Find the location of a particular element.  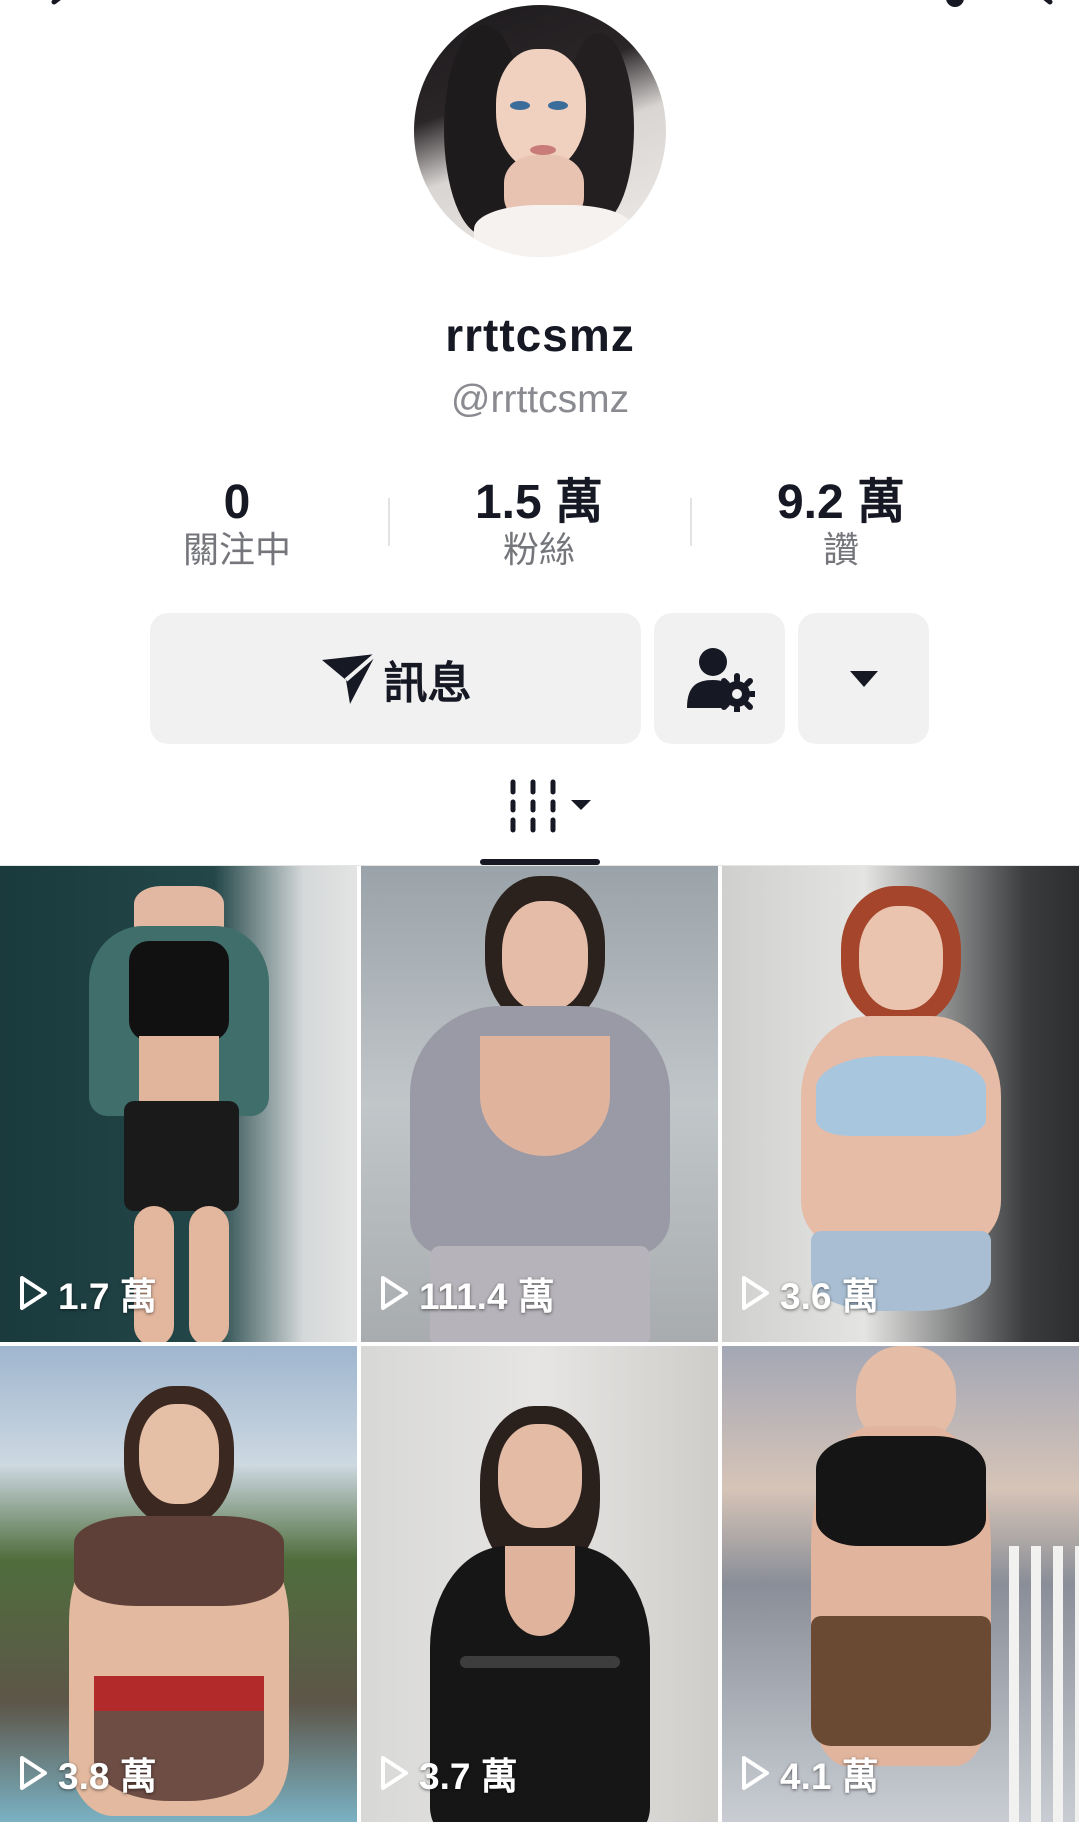

view-count-text: 111.4 萬 is located at coordinates (487, 1296).